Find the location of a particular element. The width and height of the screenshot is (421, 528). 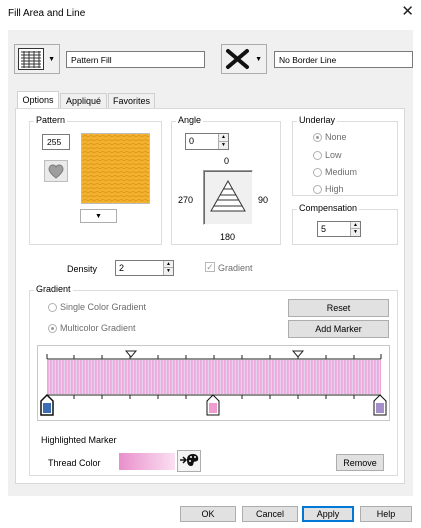

angle-label-top: 0 is located at coordinates (227, 161).